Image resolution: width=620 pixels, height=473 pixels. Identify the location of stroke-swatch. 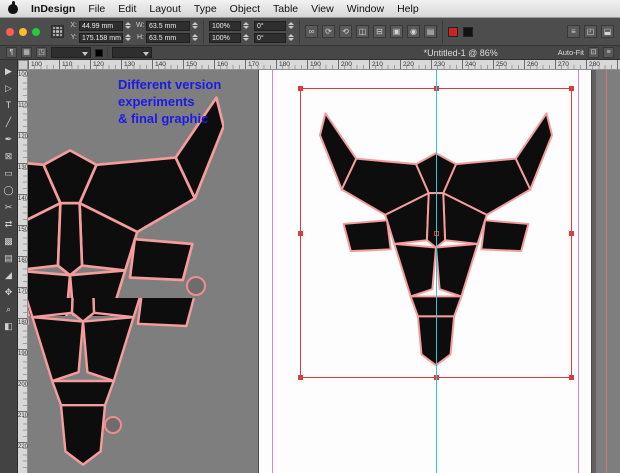
(468, 31).